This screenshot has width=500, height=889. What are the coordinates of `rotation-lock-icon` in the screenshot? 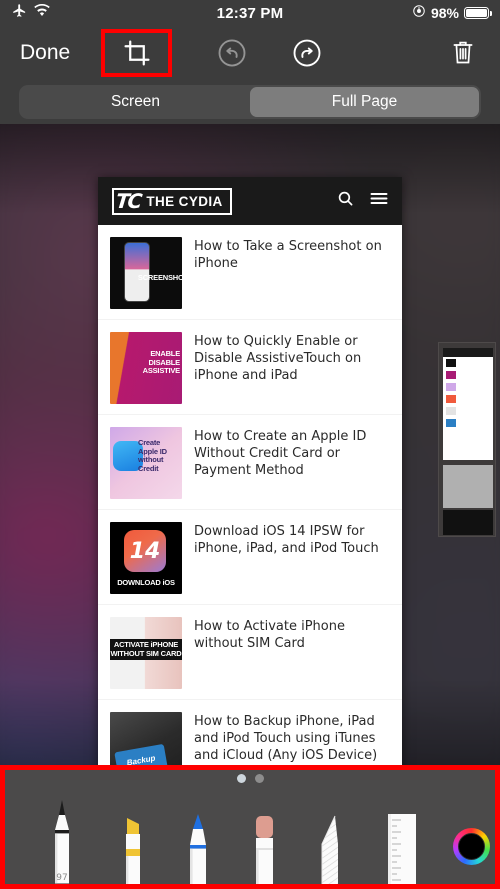 It's located at (419, 13).